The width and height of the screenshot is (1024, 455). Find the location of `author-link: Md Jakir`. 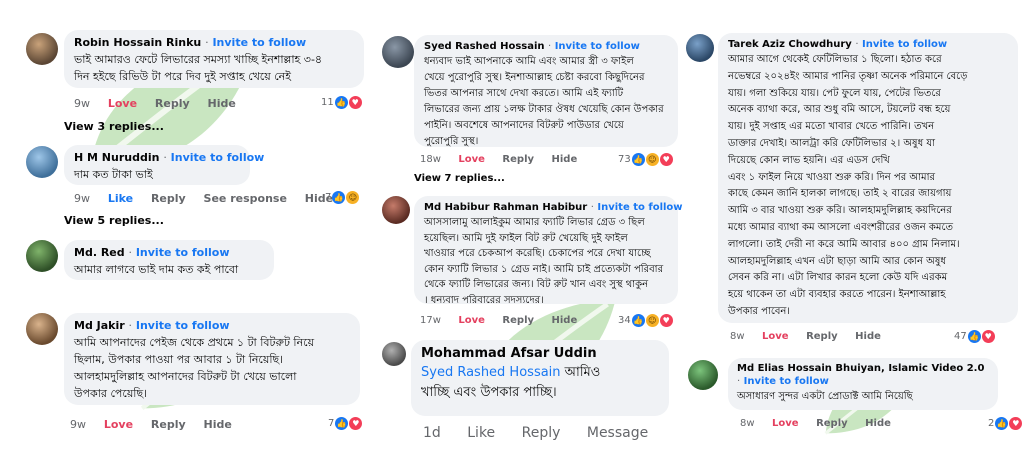

author-link: Md Jakir is located at coordinates (99, 325).